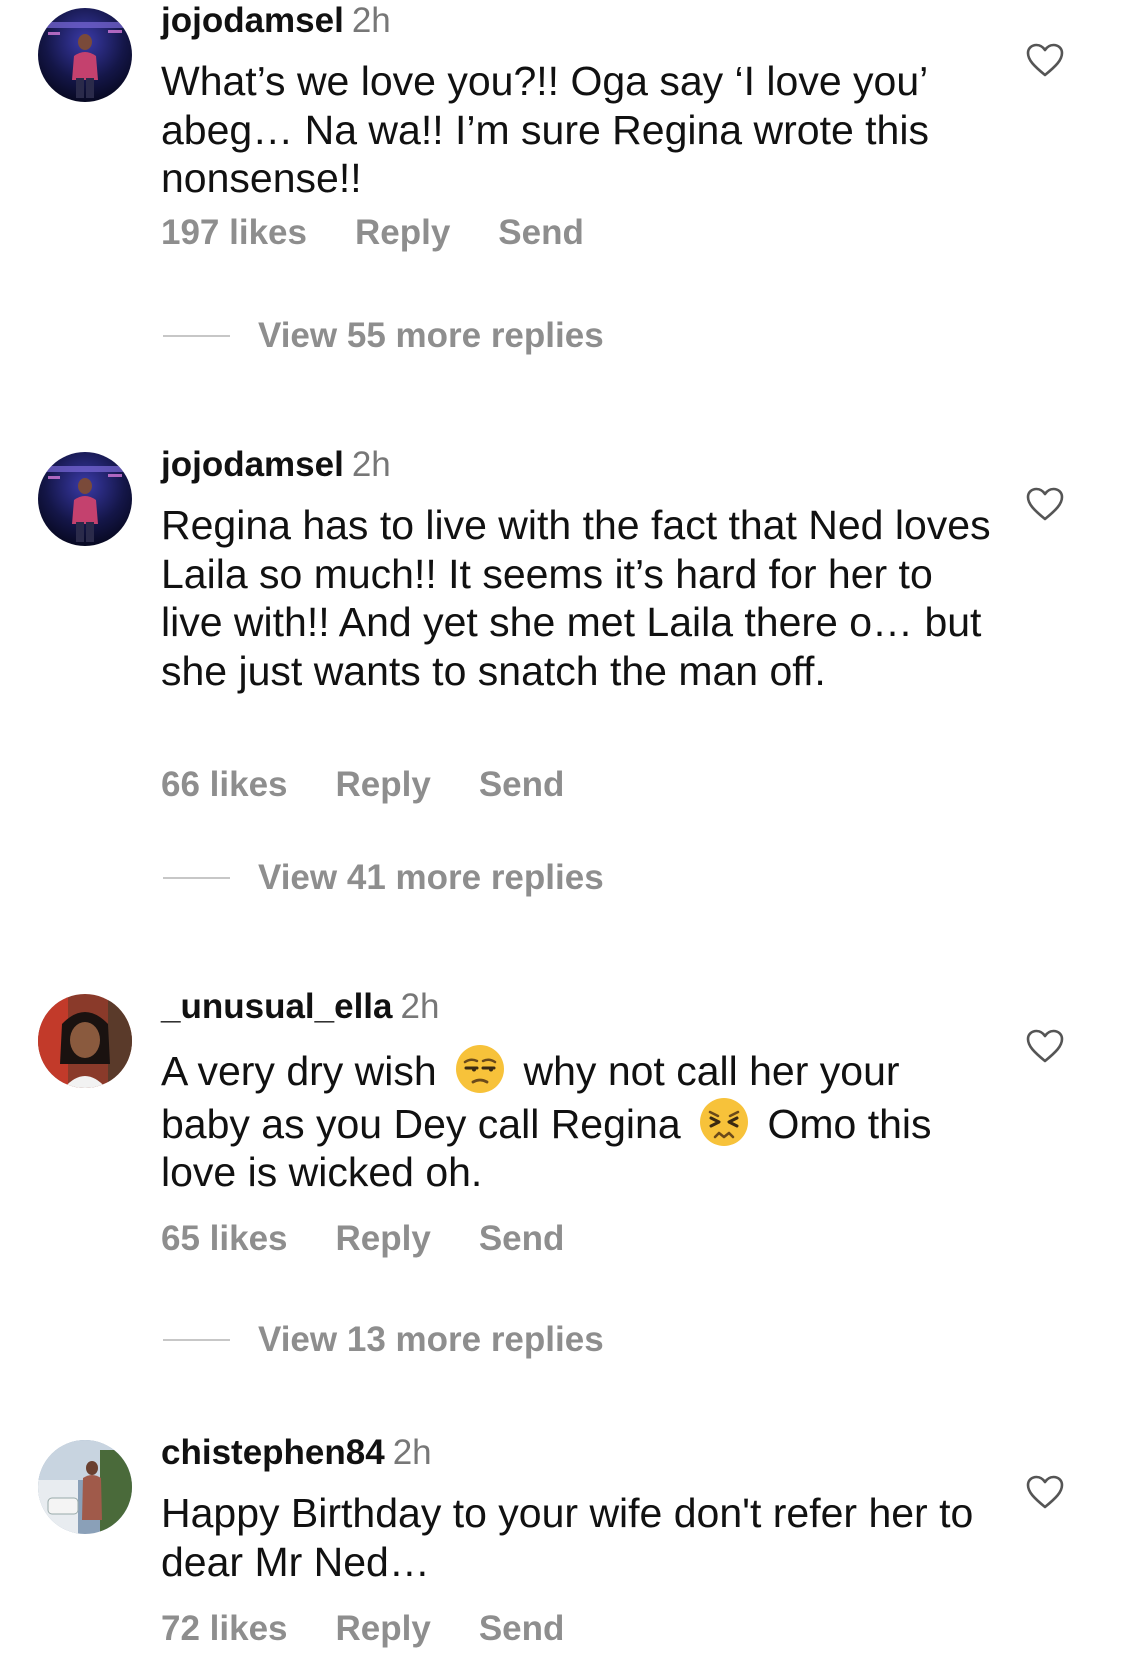 The height and width of the screenshot is (1678, 1125). Describe the element at coordinates (299, 1071) in the screenshot. I see `comment-text-segment: A very dry wish` at that location.